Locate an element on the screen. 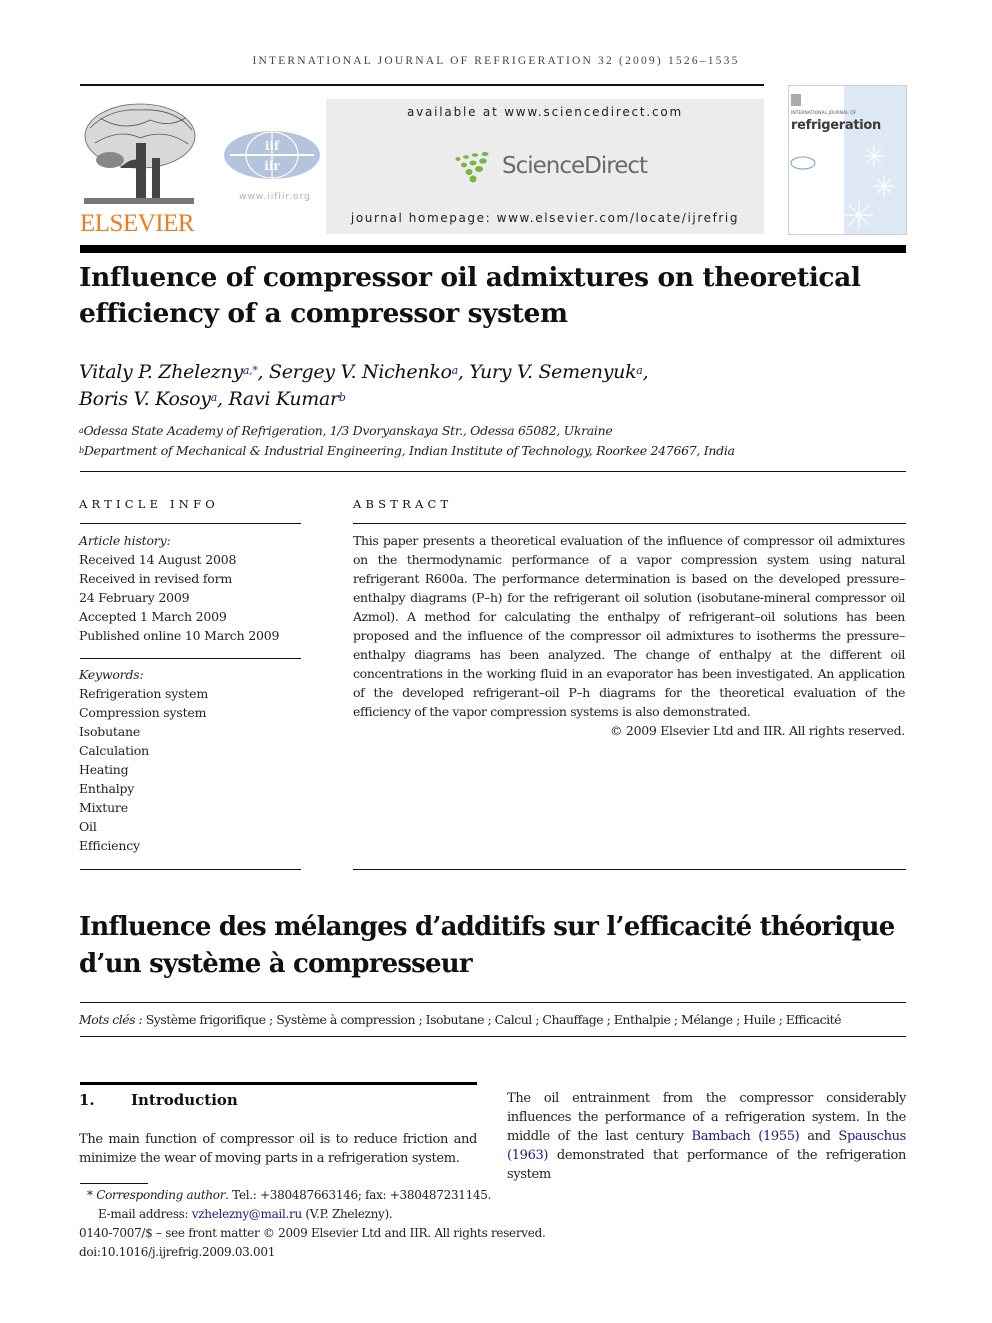 Image resolution: width=992 pixels, height=1323 pixels. snowflake-icon is located at coordinates (842, 189).